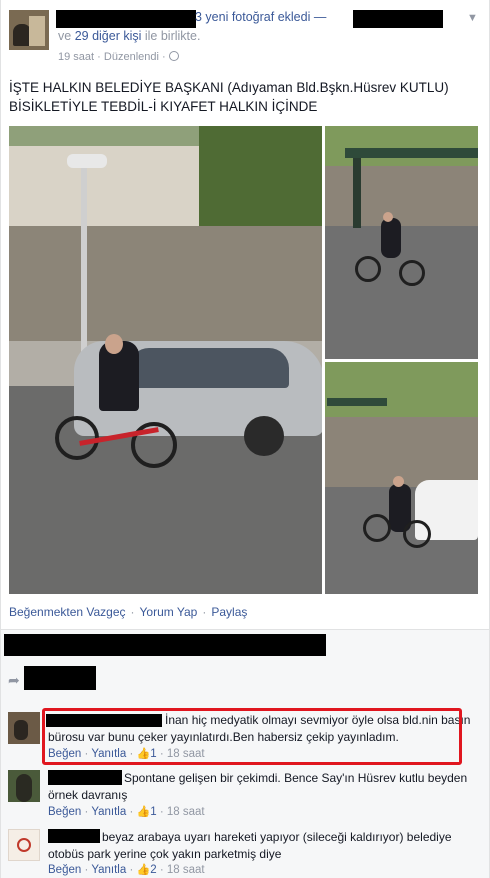 The image size is (490, 878). Describe the element at coordinates (398, 19) in the screenshot. I see `redacted-tagged-name` at that location.